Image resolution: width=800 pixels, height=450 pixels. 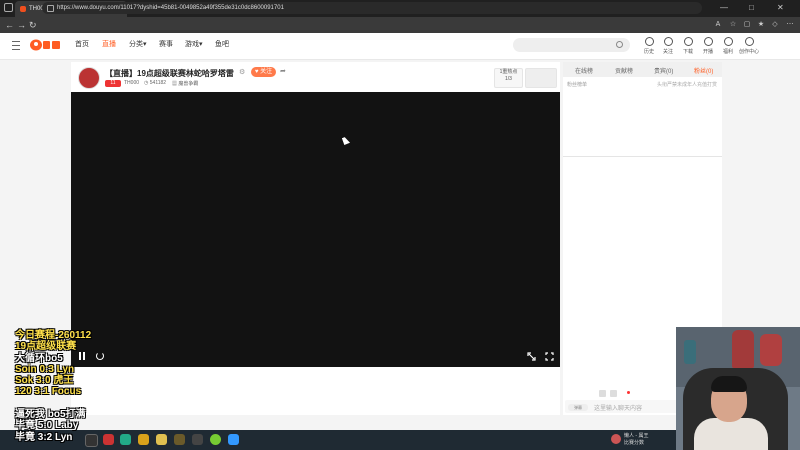 I want to click on hot-ranking-label: 1重热点, so click(x=508, y=72).